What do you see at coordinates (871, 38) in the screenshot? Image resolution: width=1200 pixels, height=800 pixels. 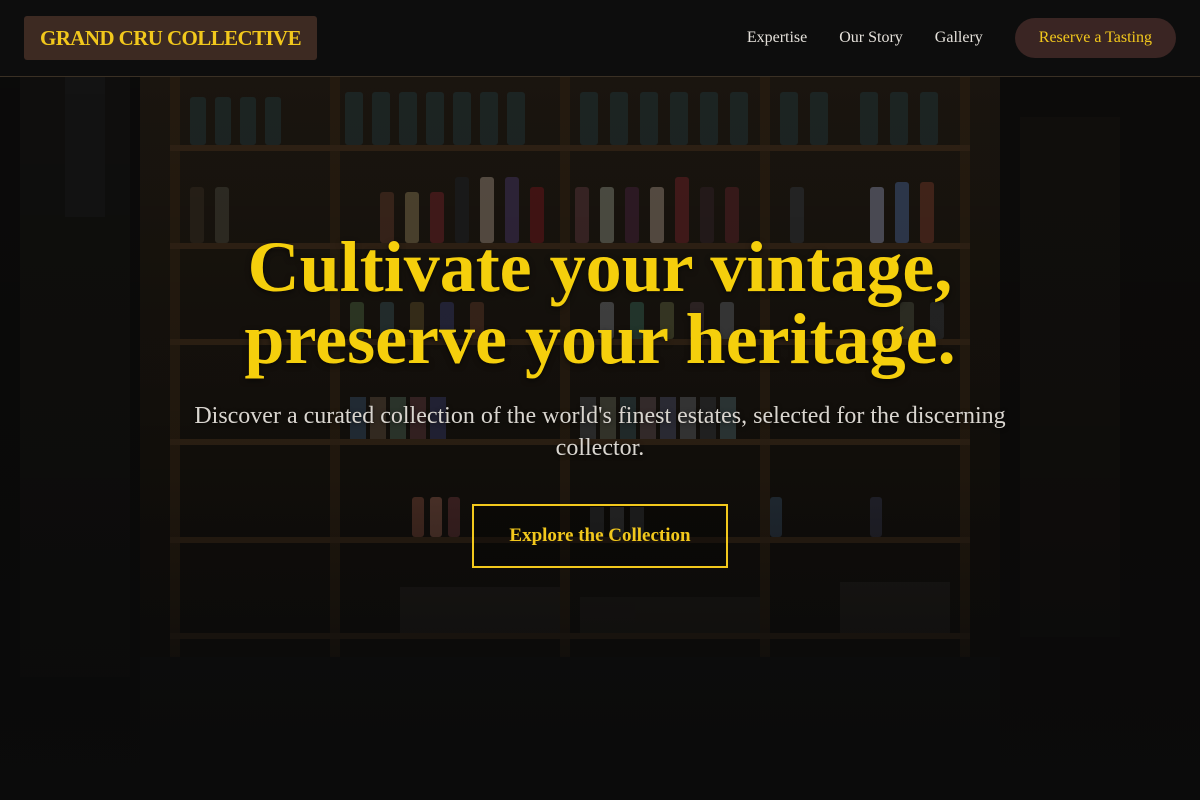 I see `nav-link-our-story: Our Story` at bounding box center [871, 38].